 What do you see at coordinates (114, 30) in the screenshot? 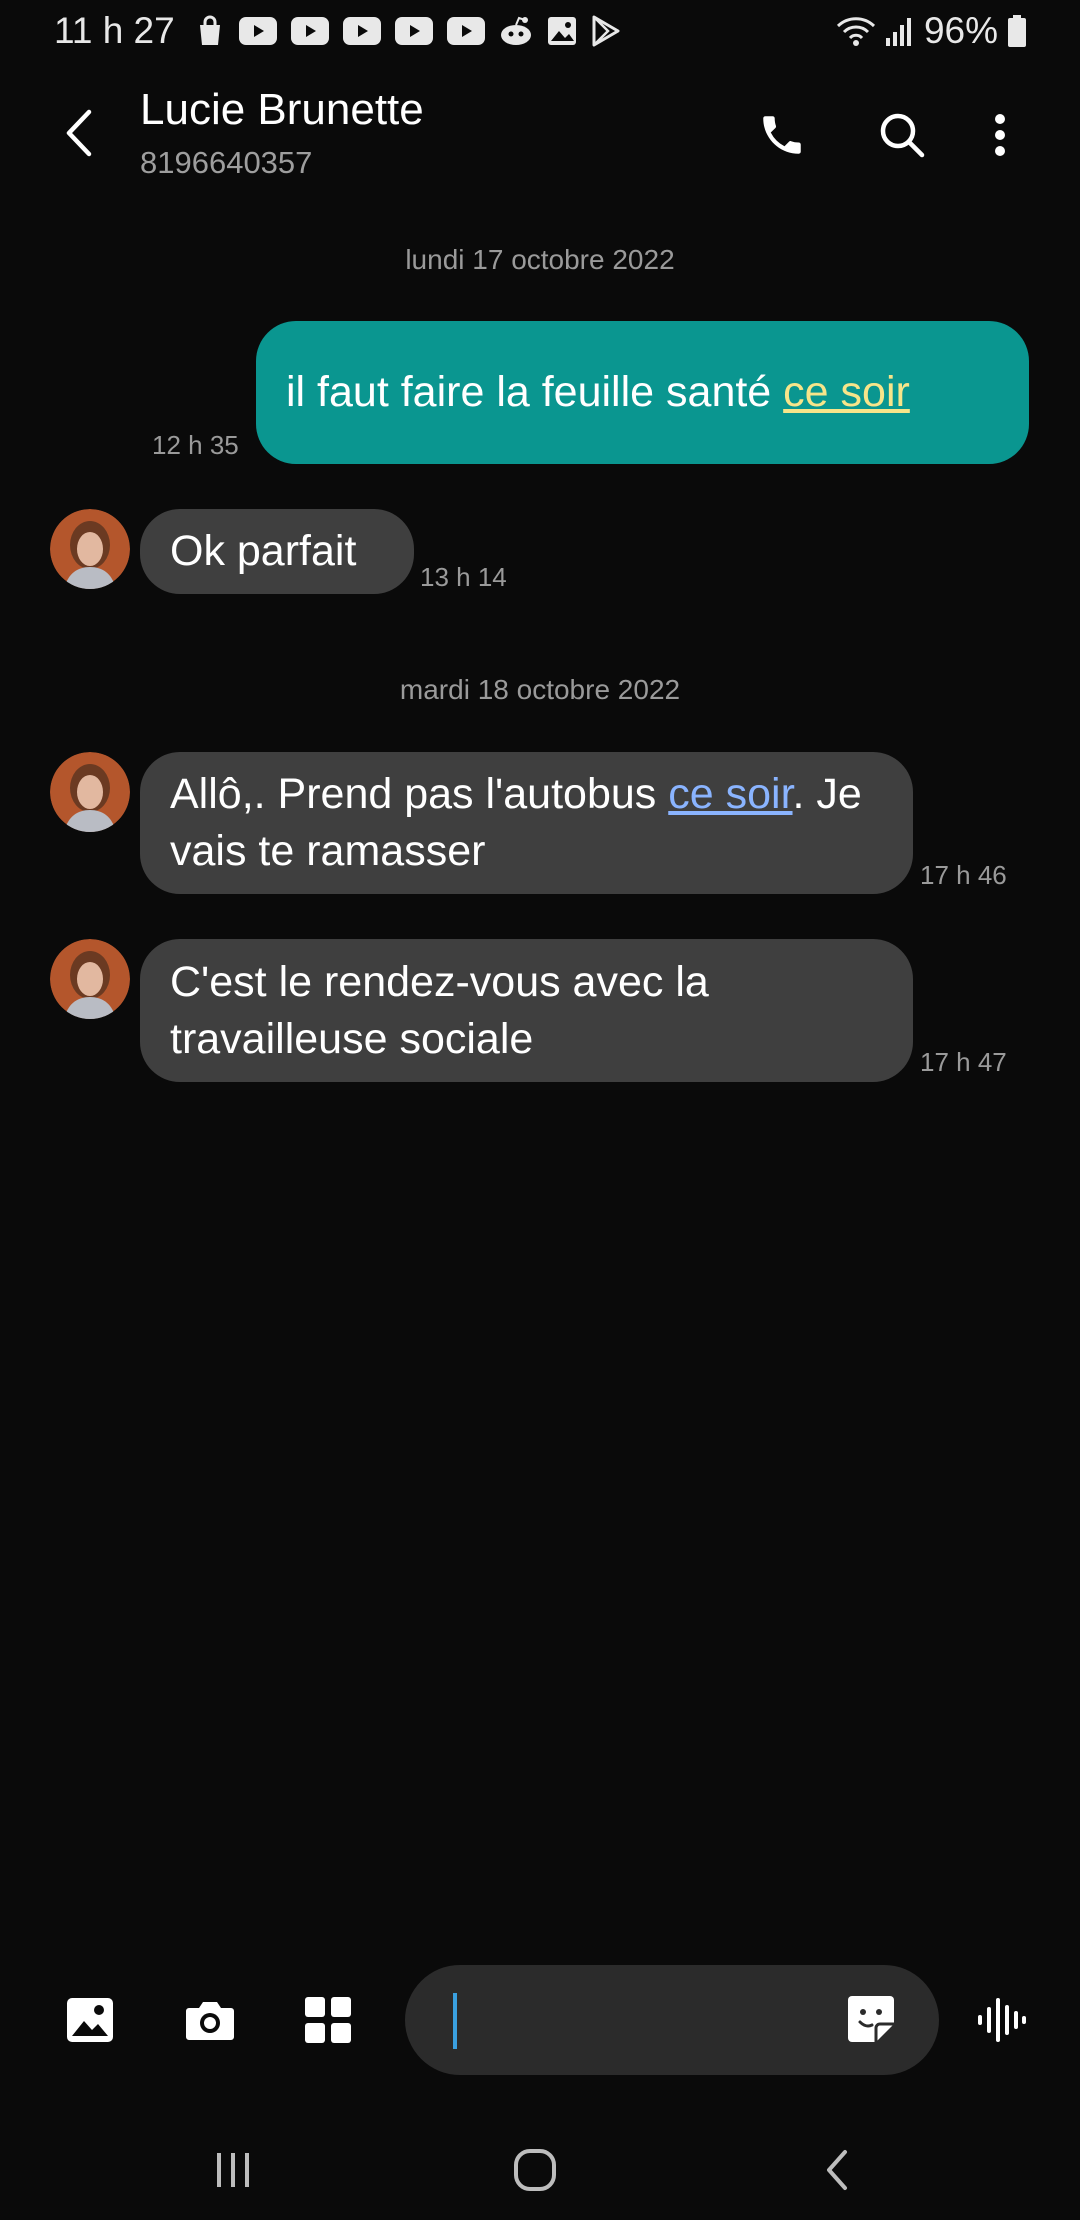
I see `status-time: 11 h 27` at bounding box center [114, 30].